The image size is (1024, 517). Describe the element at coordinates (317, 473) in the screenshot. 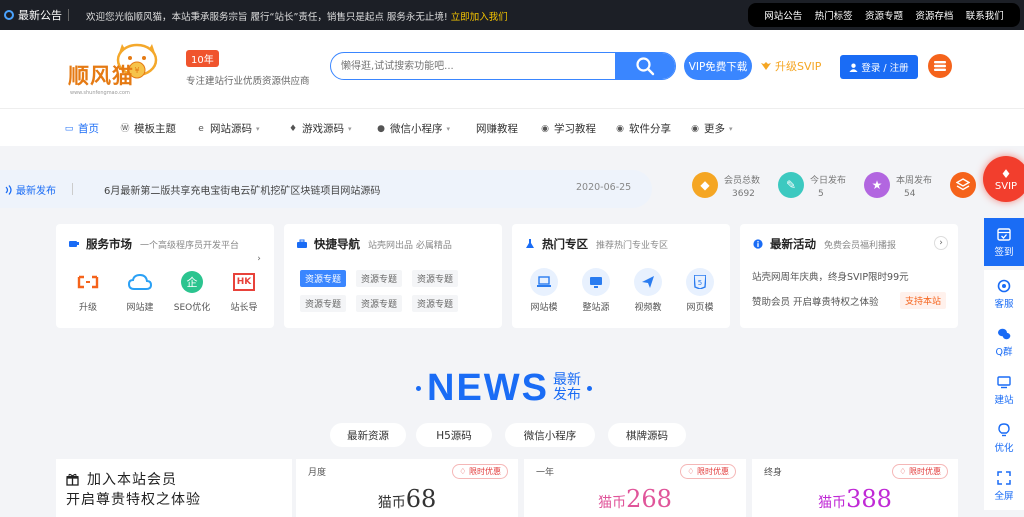

I see `price-period: 月度` at that location.